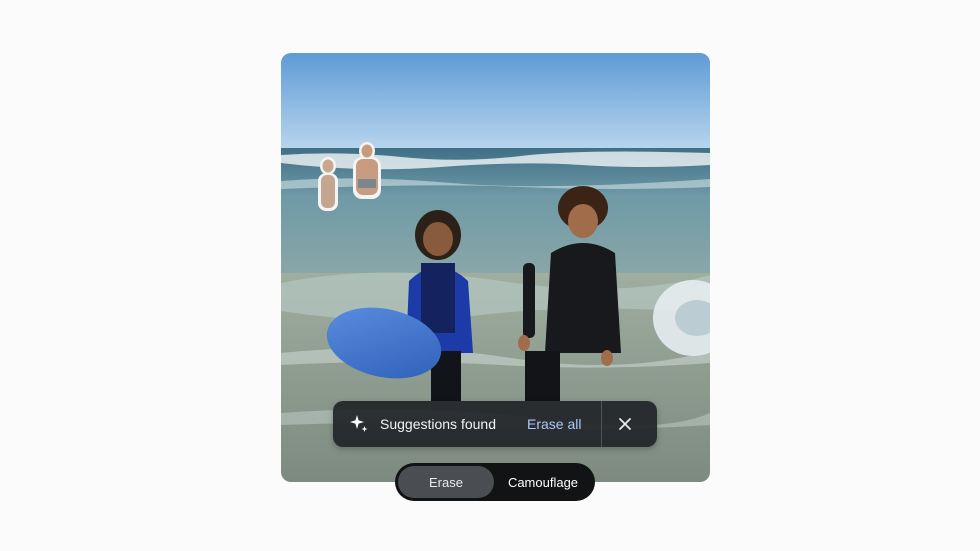  I want to click on close-icon, so click(625, 424).